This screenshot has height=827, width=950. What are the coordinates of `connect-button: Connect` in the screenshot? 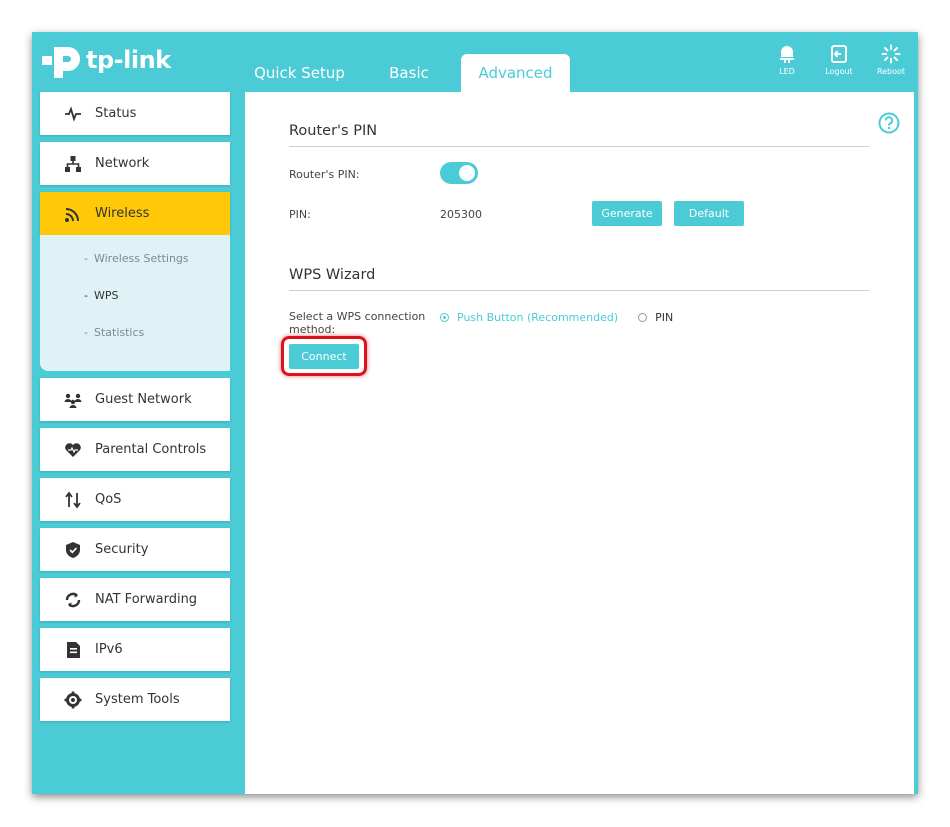 It's located at (324, 356).